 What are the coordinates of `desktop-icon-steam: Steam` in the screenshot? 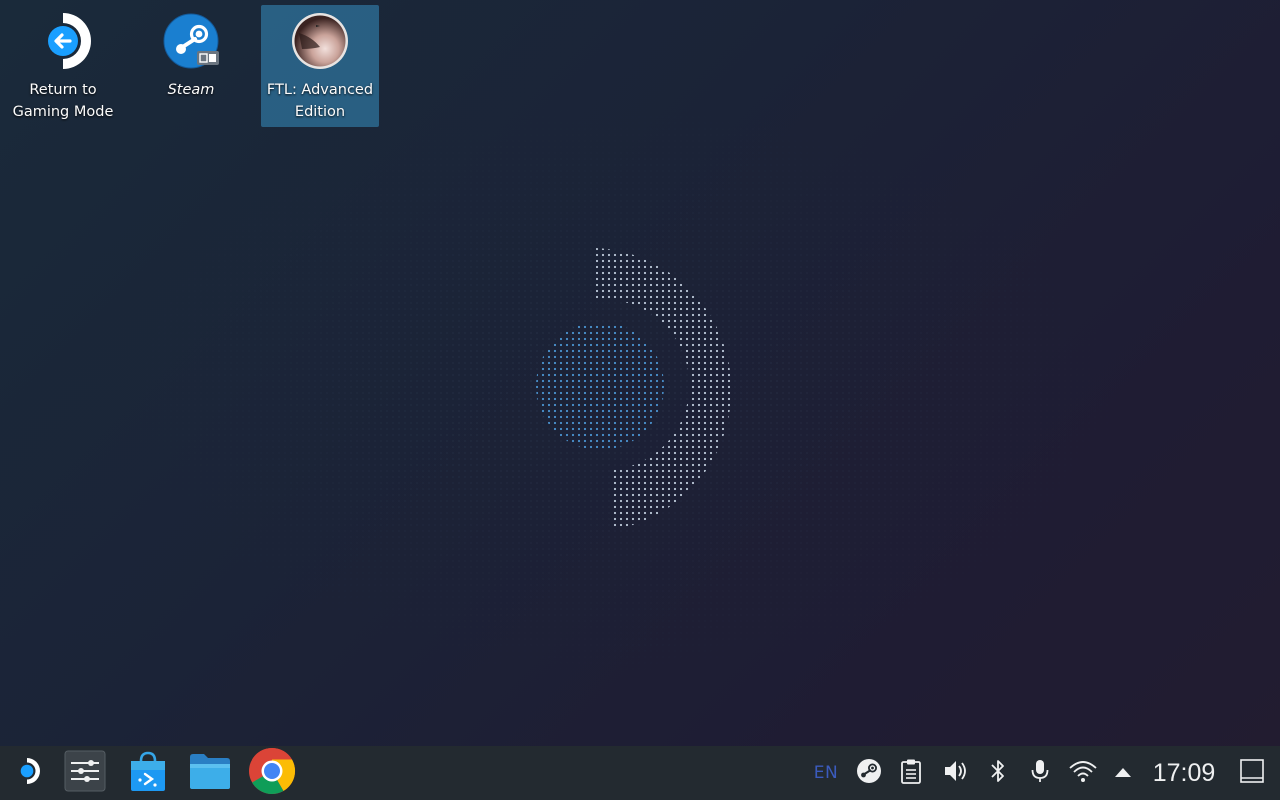 It's located at (191, 66).